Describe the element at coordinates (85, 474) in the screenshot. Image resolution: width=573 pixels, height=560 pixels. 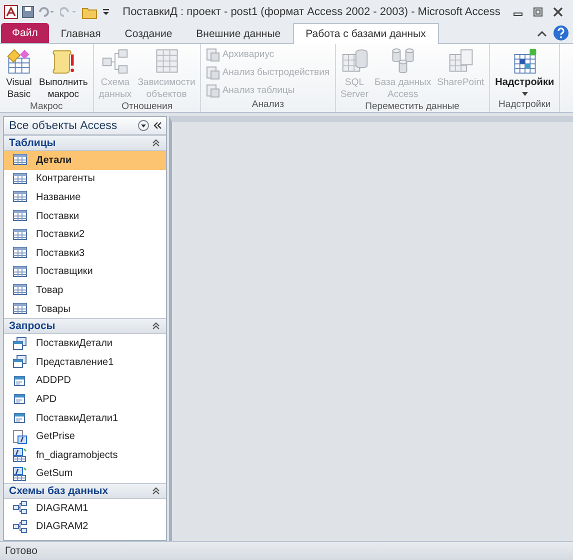
I see `nav-item: GetSum` at that location.